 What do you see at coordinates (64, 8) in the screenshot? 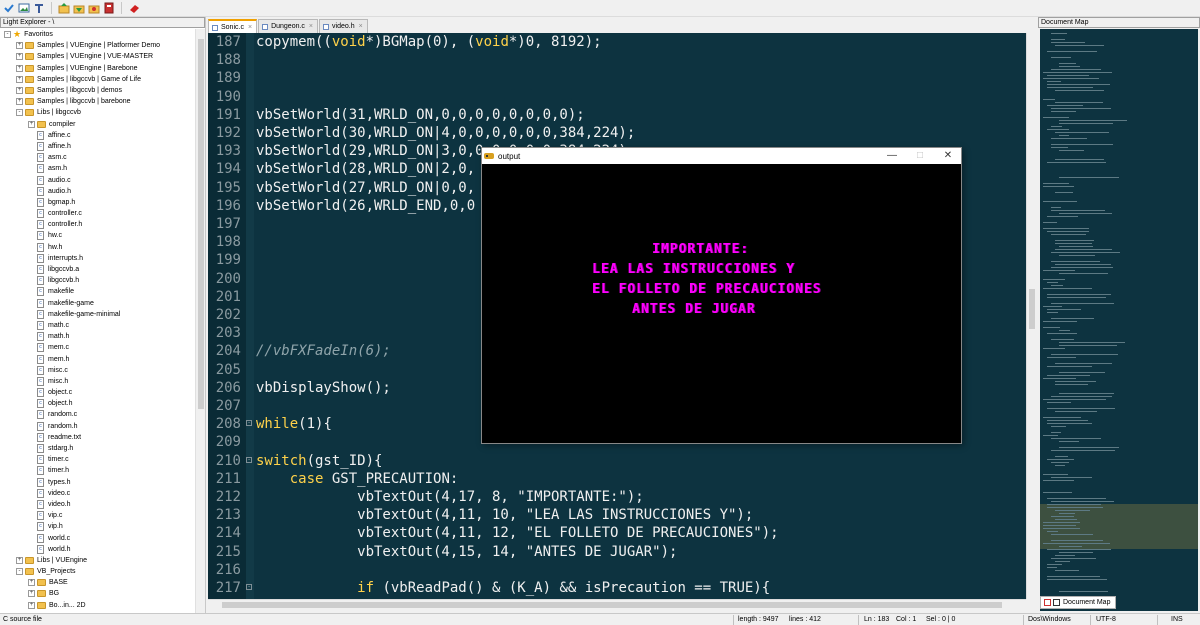
I see `folder-up-icon` at bounding box center [64, 8].